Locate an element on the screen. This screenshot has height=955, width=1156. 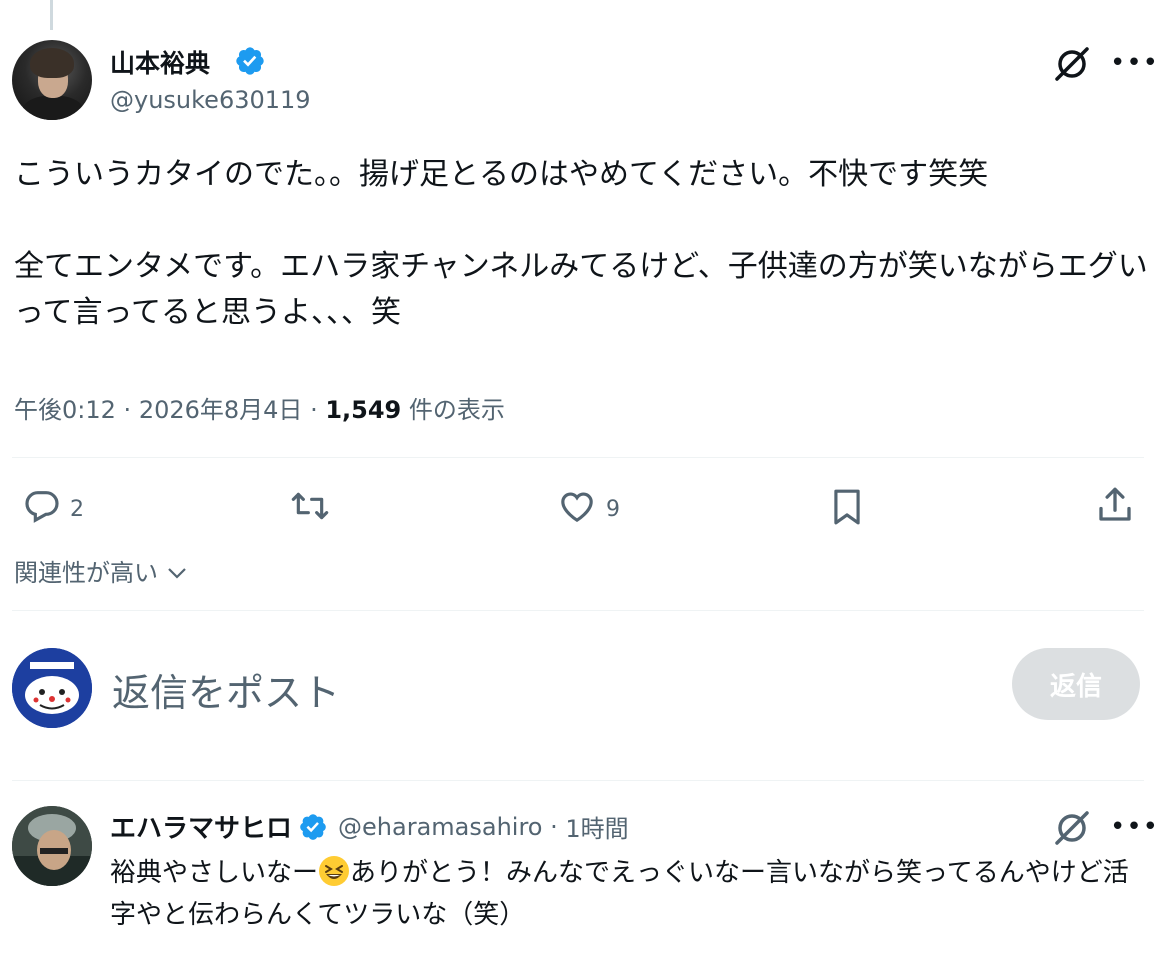
current-user-avatar is located at coordinates (52, 688).